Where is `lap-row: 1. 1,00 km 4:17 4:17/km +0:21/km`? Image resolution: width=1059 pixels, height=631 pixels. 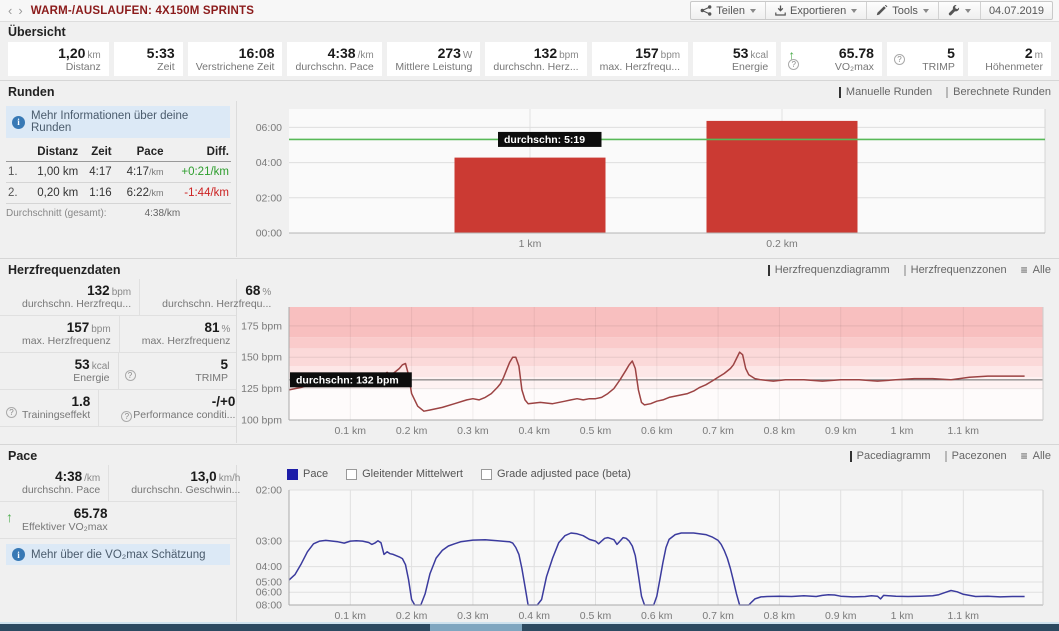
lap-row: 1. 1,00 km 4:17 4:17/km +0:21/km is located at coordinates (118, 172).